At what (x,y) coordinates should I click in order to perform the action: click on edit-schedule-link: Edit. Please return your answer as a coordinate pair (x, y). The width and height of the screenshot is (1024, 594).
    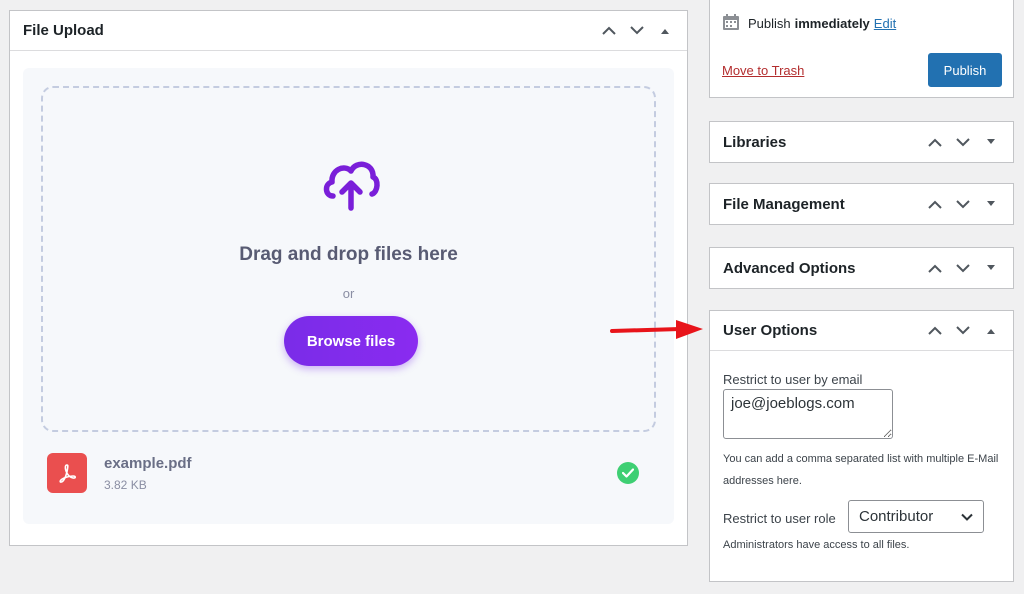
    Looking at the image, I should click on (885, 23).